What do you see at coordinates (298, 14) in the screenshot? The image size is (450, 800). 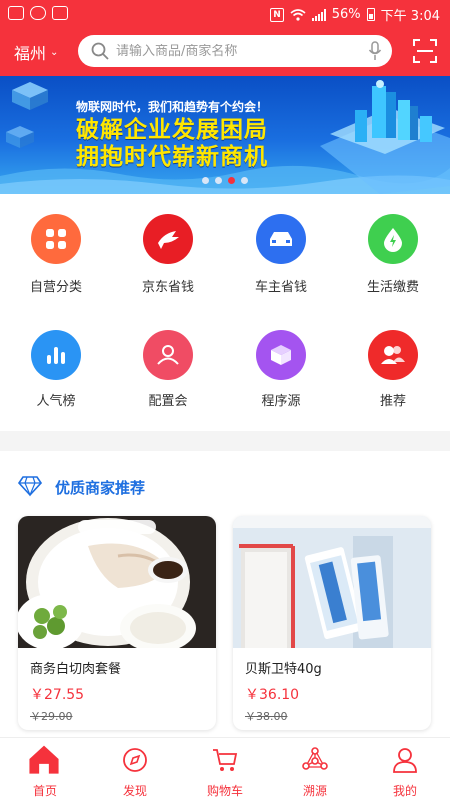 I see `wifi-icon` at bounding box center [298, 14].